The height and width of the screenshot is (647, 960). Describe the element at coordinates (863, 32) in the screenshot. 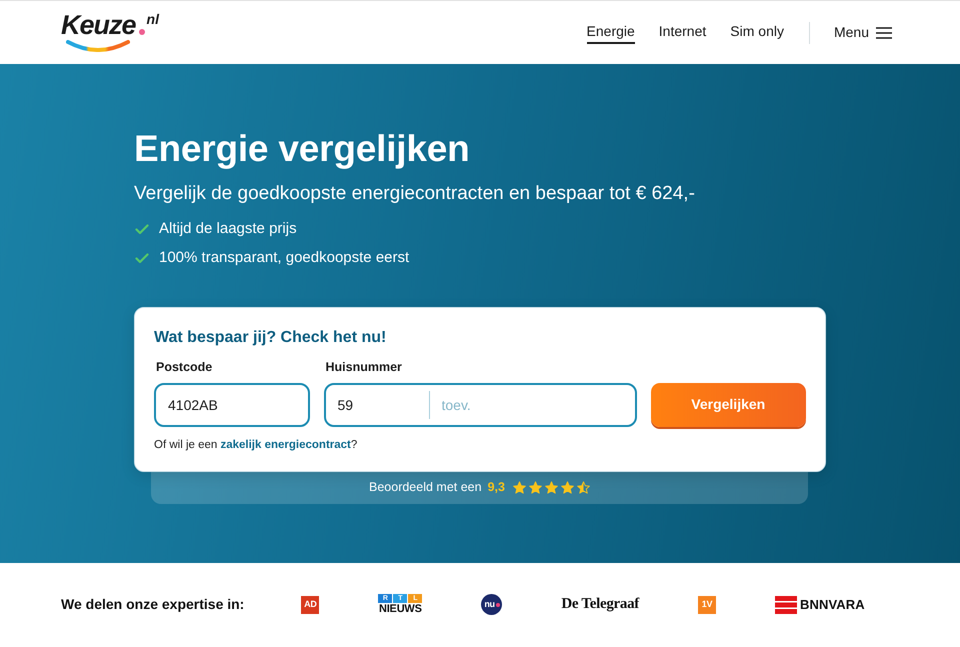

I see `menu-button: Menu` at that location.